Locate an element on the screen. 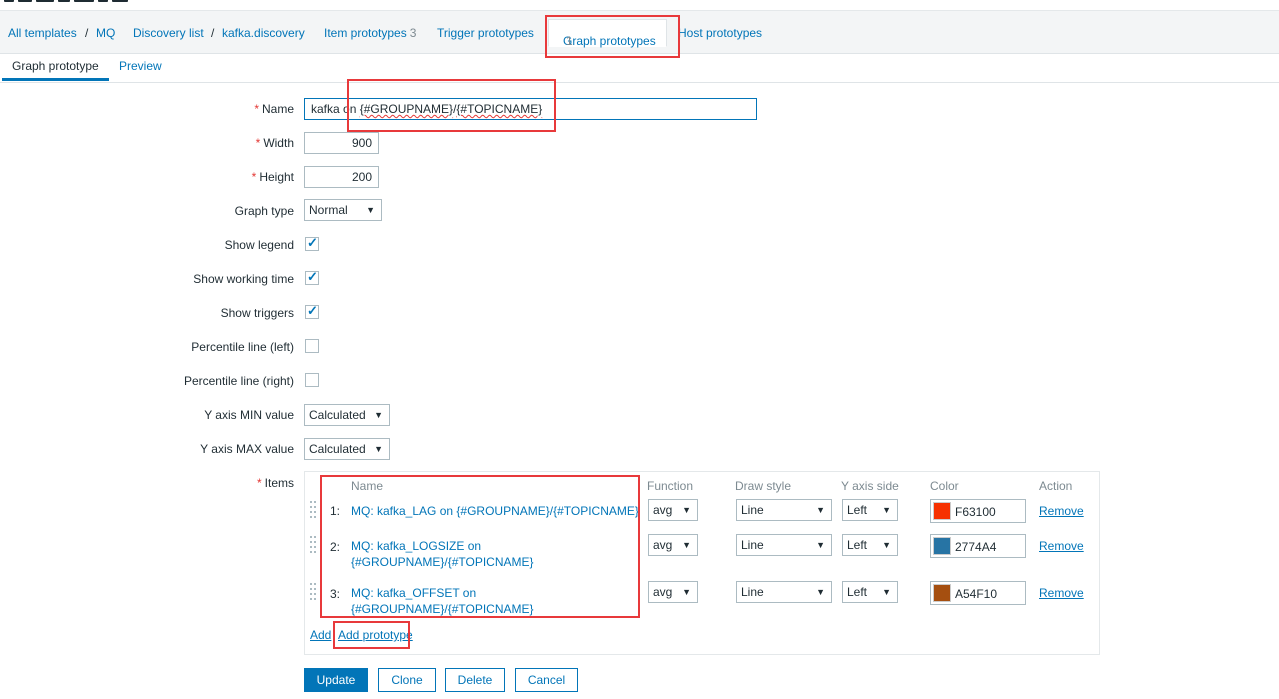 The image size is (1279, 699). width-label-text: Width is located at coordinates (278, 143).